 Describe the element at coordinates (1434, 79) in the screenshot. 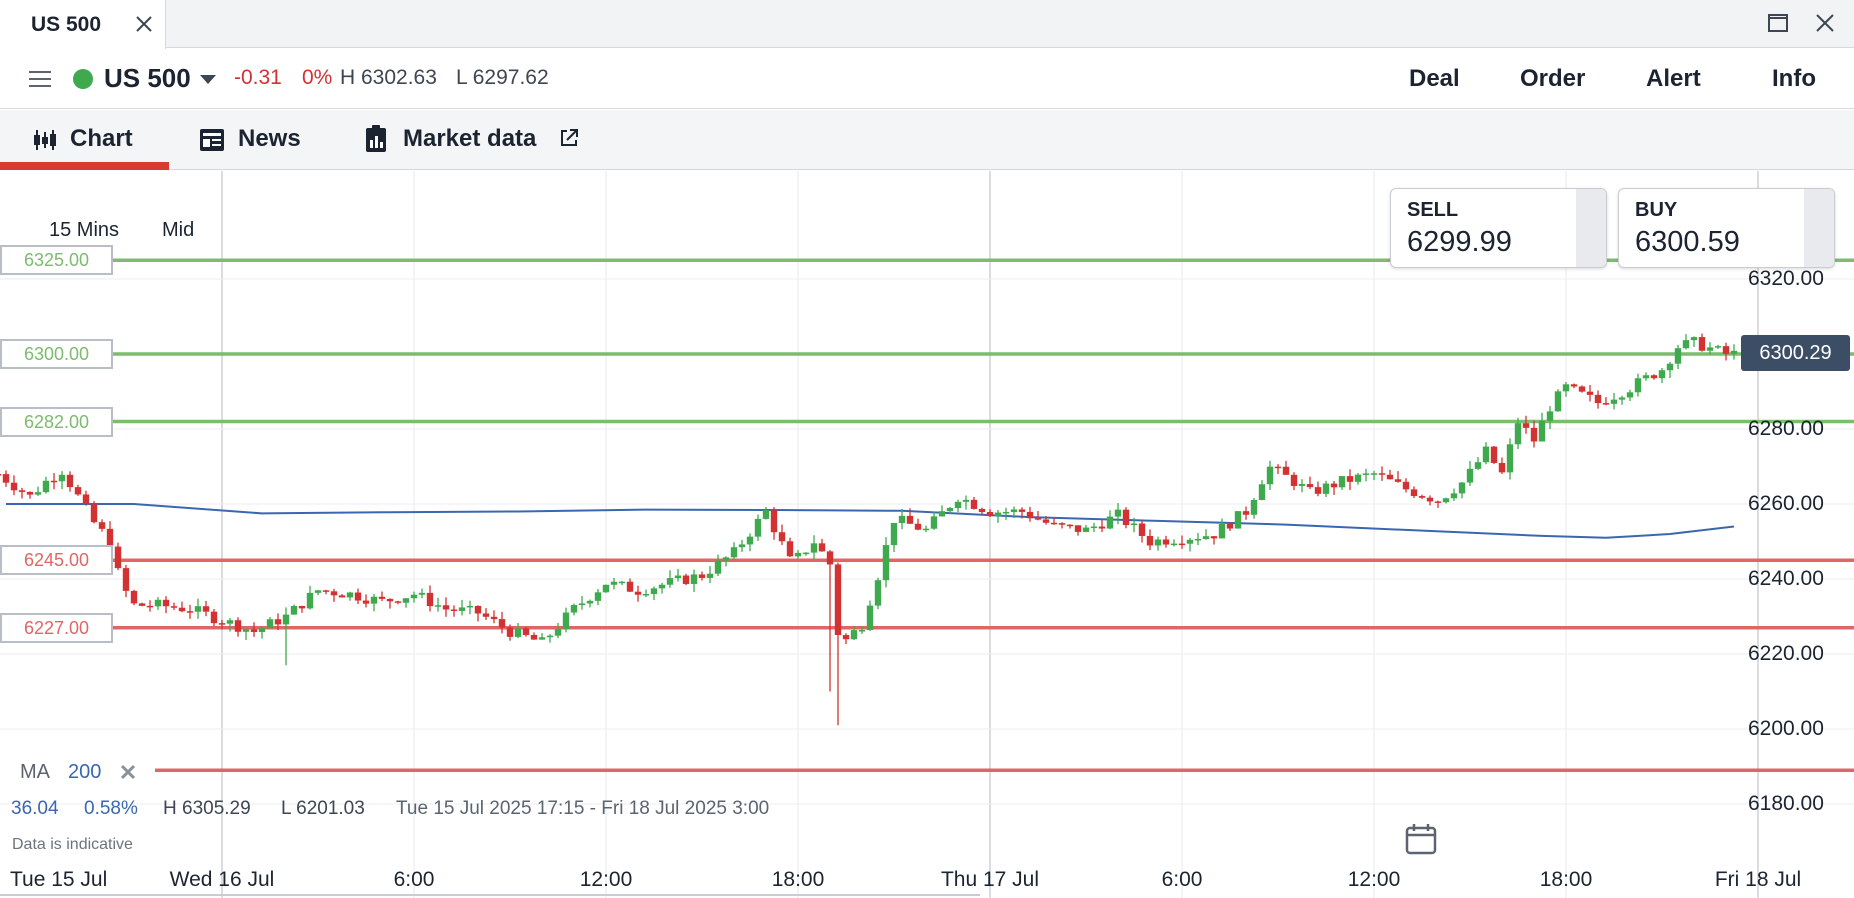

I see `deal-button: Deal` at that location.